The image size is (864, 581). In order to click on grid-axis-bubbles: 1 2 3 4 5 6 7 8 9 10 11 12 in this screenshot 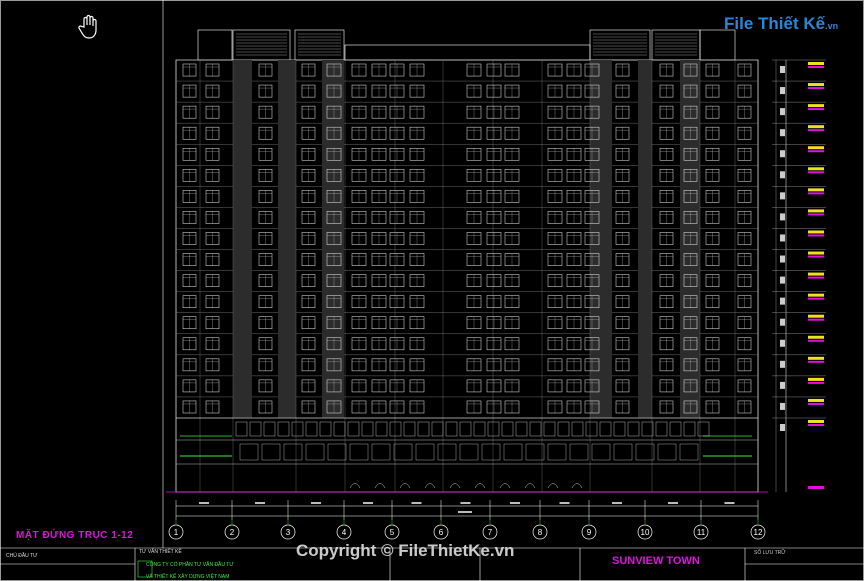, I will do `click(467, 530)`.